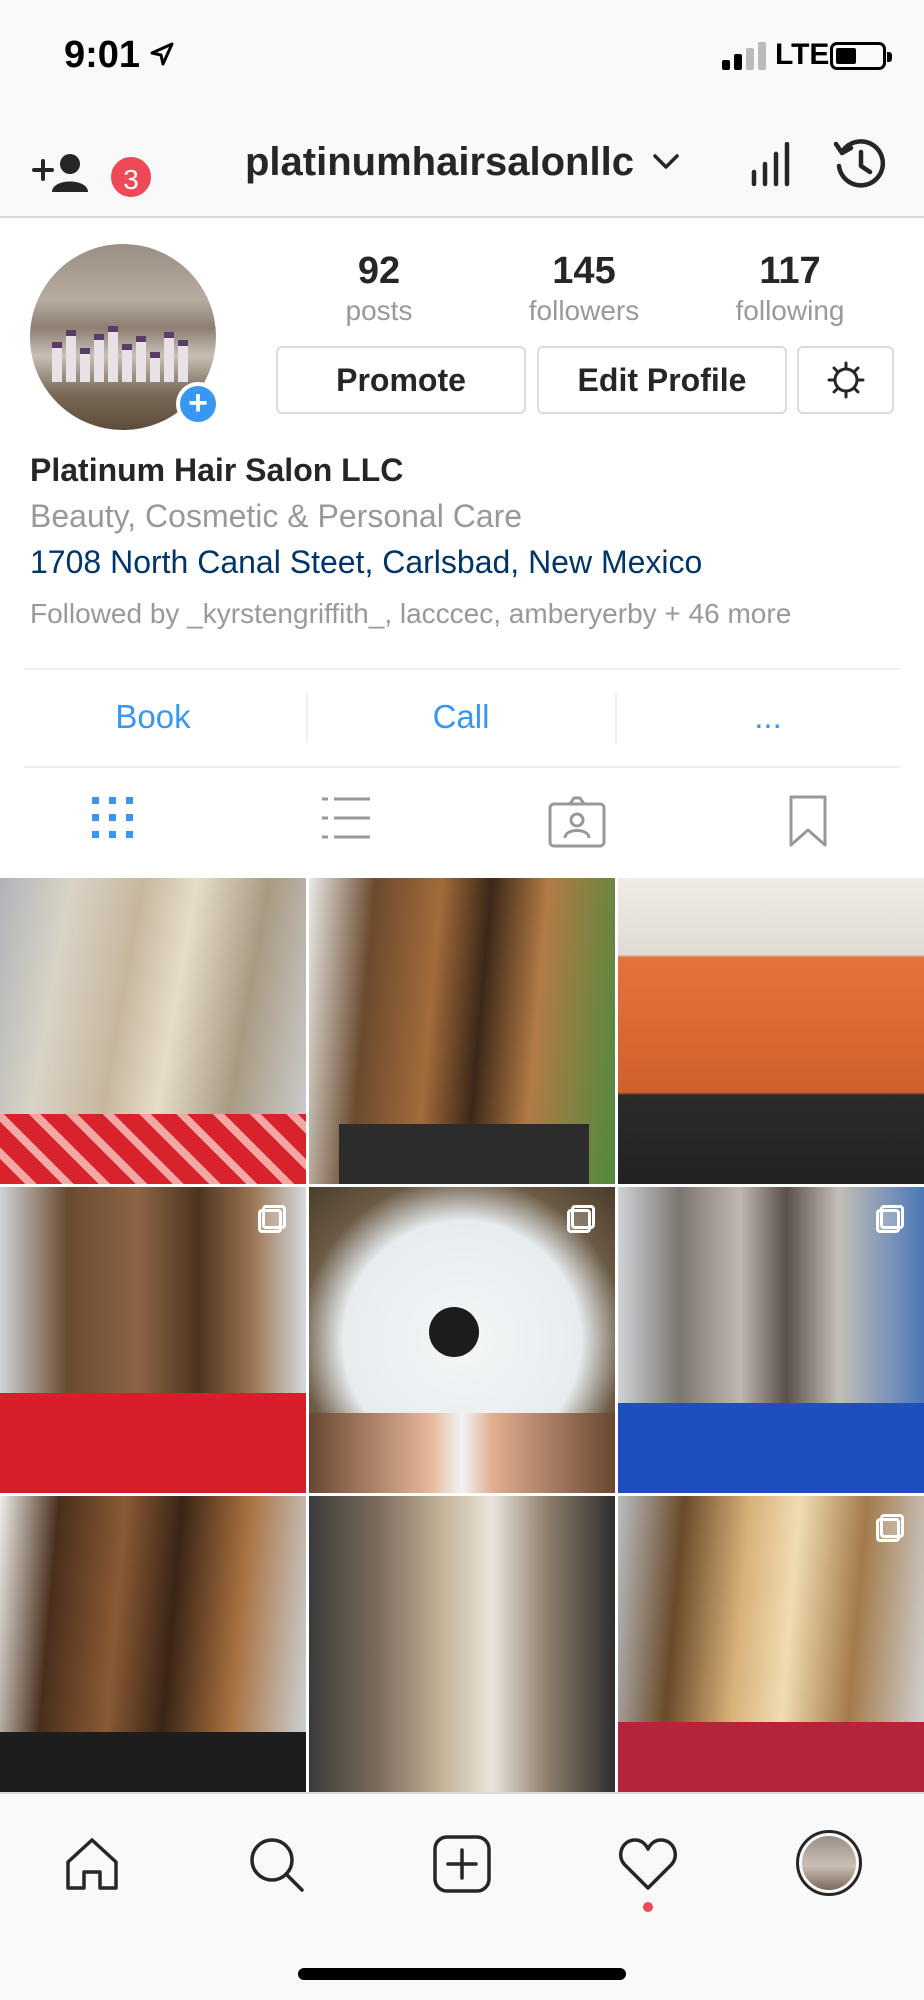 The image size is (924, 2000). What do you see at coordinates (648, 1907) in the screenshot?
I see `activity-notification-dot` at bounding box center [648, 1907].